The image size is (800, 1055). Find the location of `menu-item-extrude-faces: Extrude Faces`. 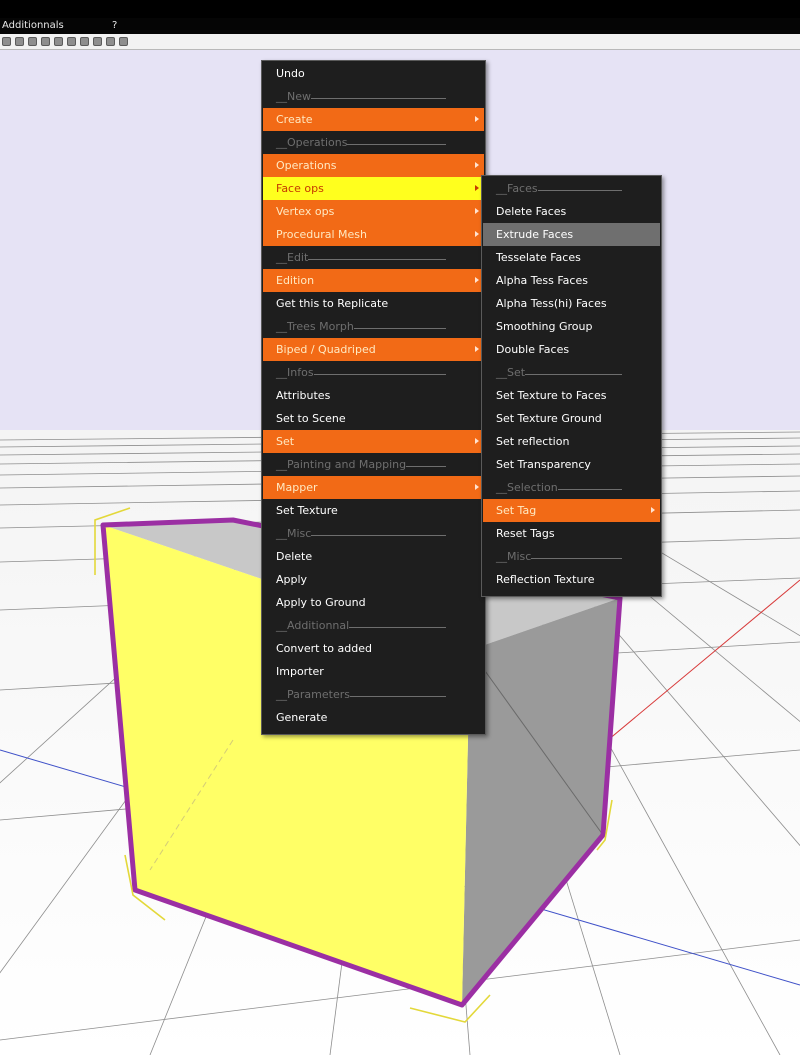

menu-item-extrude-faces: Extrude Faces is located at coordinates (571, 234).